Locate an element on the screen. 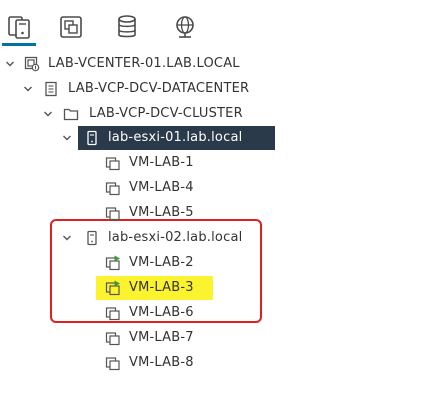 This screenshot has height=408, width=426. tree-node-cluster: LAB-VCP-DCV-CLUSTER is located at coordinates (213, 114).